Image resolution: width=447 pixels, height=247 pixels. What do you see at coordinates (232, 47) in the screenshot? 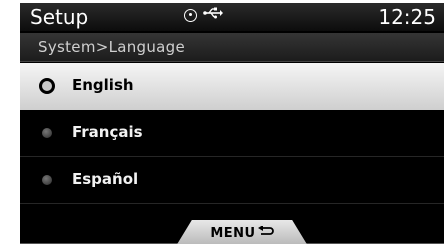
I see `breadcrumb-bar: System>Language` at bounding box center [232, 47].